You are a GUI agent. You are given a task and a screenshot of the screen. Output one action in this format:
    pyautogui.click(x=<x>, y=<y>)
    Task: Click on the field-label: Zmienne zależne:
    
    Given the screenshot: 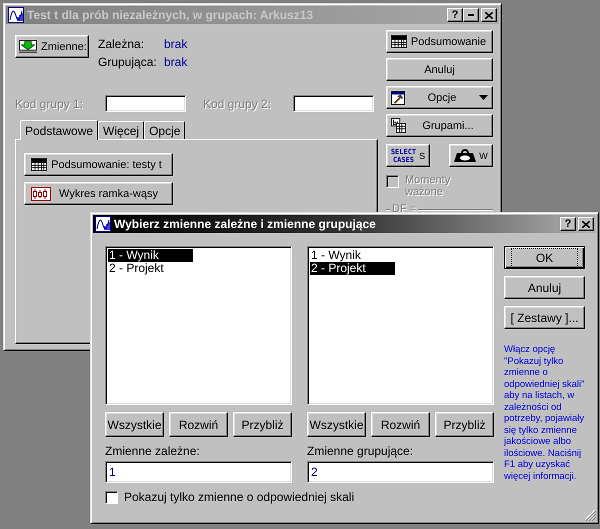 What is the action you would take?
    pyautogui.click(x=153, y=451)
    